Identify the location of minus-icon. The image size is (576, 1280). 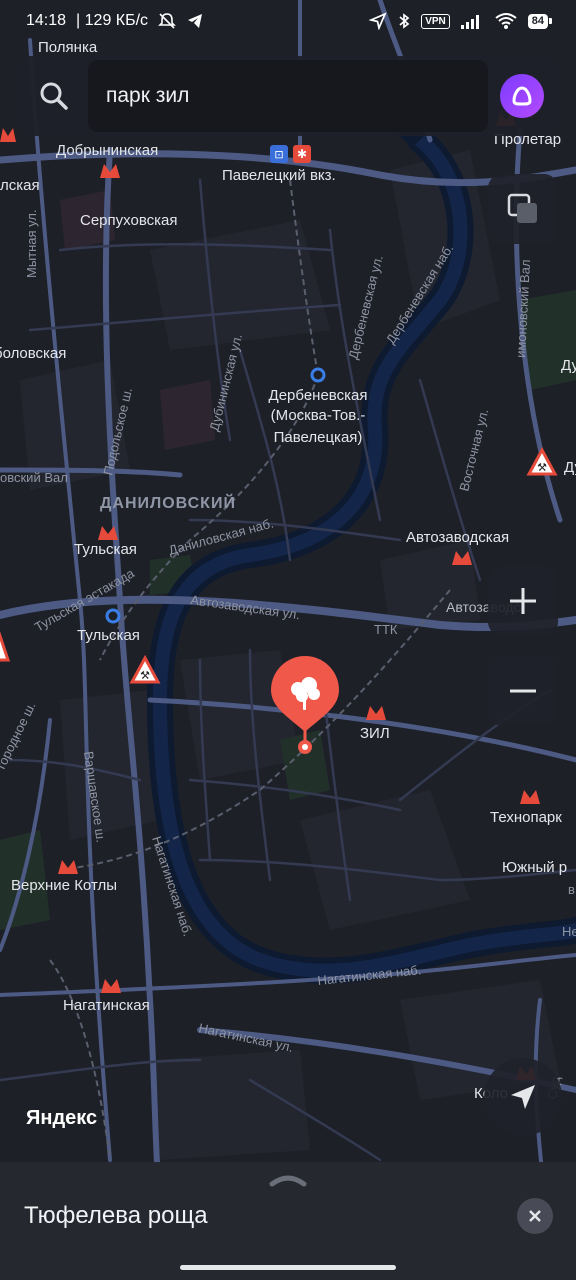
(523, 691).